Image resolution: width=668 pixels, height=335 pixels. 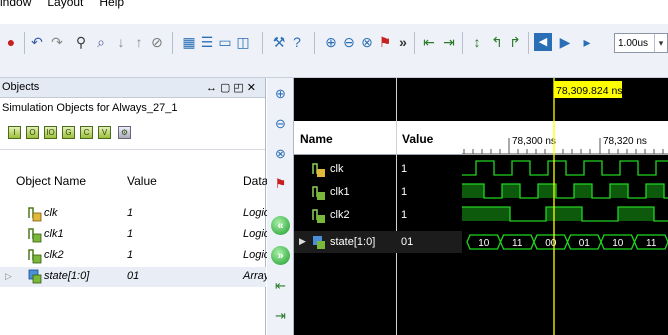 What do you see at coordinates (225, 42) in the screenshot?
I see `layout-single-icon: ▭` at bounding box center [225, 42].